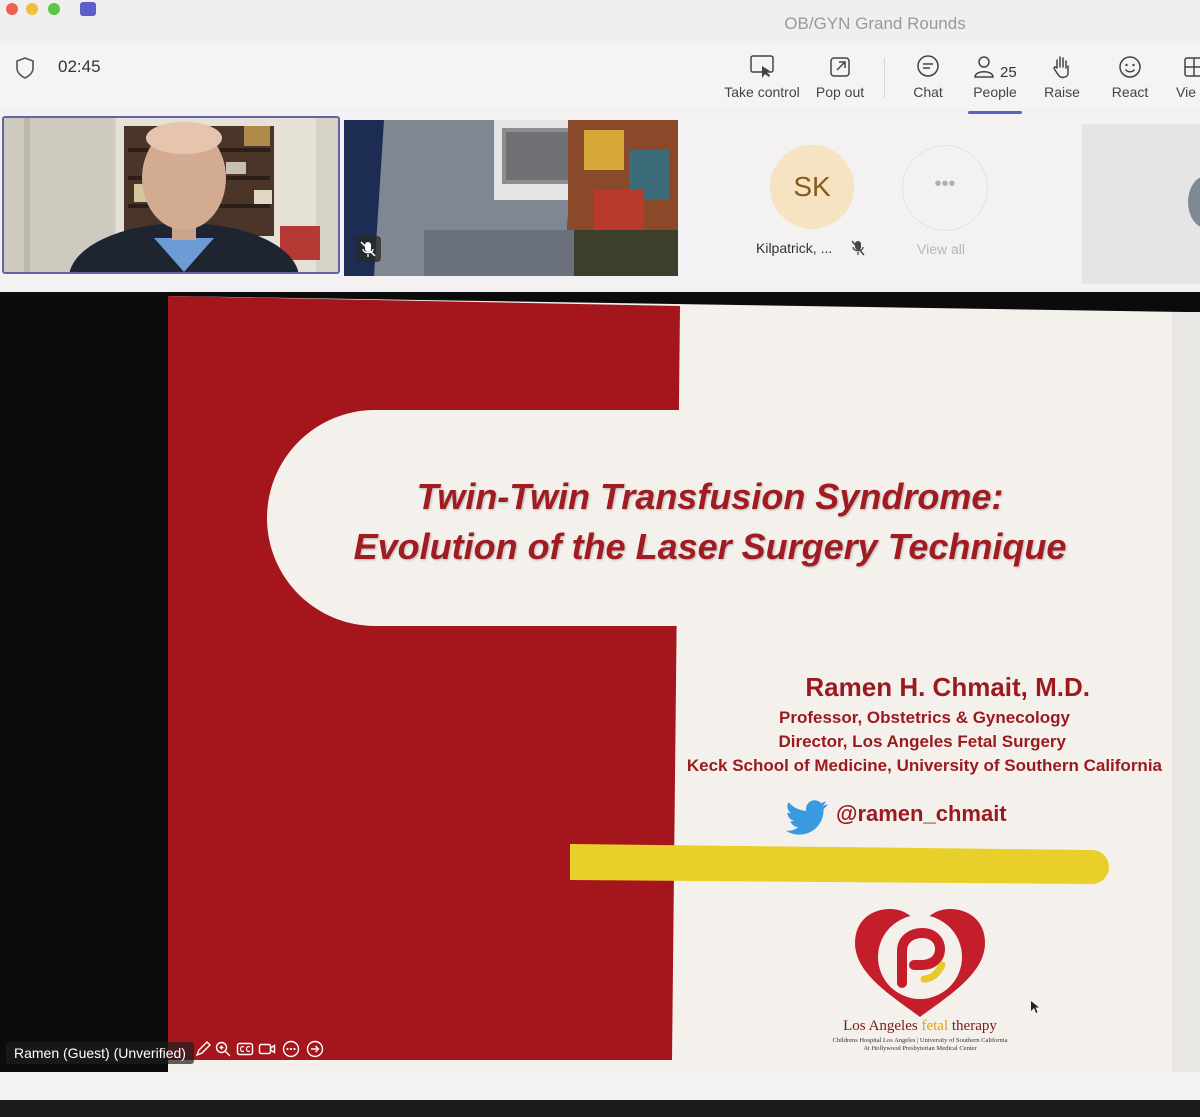 The height and width of the screenshot is (1117, 1200). What do you see at coordinates (1061, 67) in the screenshot?
I see `hand-icon` at bounding box center [1061, 67].